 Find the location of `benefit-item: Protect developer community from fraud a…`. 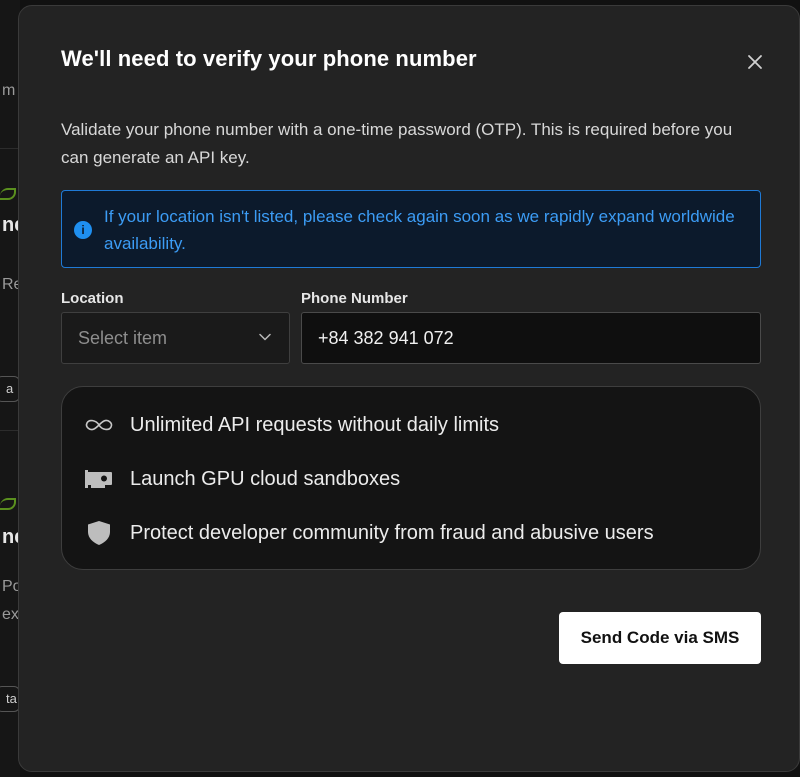

benefit-item: Protect developer community from fraud a… is located at coordinates (369, 533).